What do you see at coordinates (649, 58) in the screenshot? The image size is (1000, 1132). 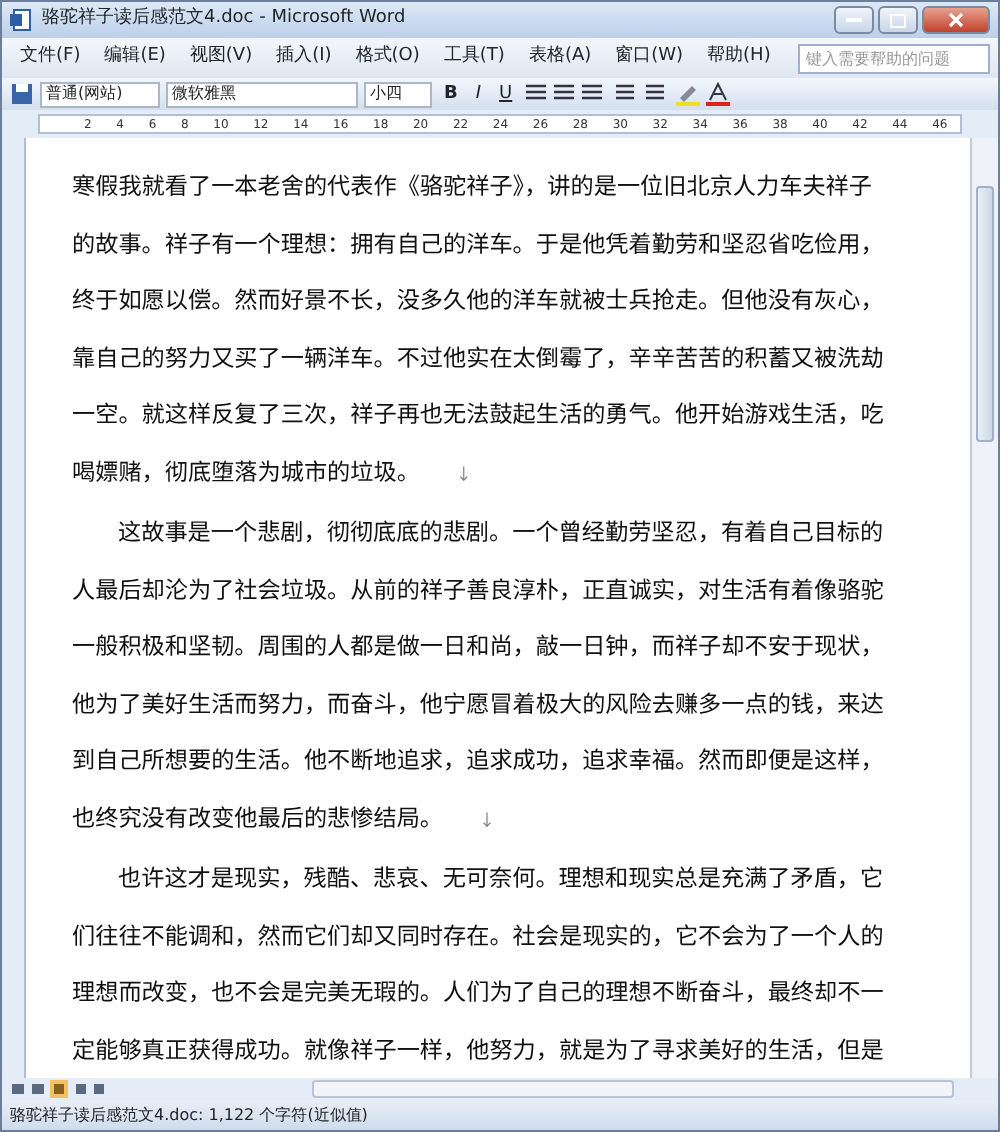 I see `menu-item: 窗口(W)` at bounding box center [649, 58].